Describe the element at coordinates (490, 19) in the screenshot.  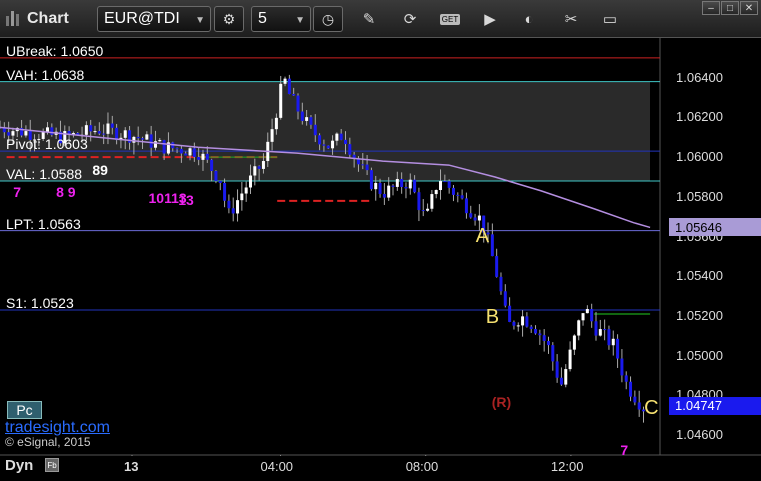
I see `play-icon: ▶` at that location.